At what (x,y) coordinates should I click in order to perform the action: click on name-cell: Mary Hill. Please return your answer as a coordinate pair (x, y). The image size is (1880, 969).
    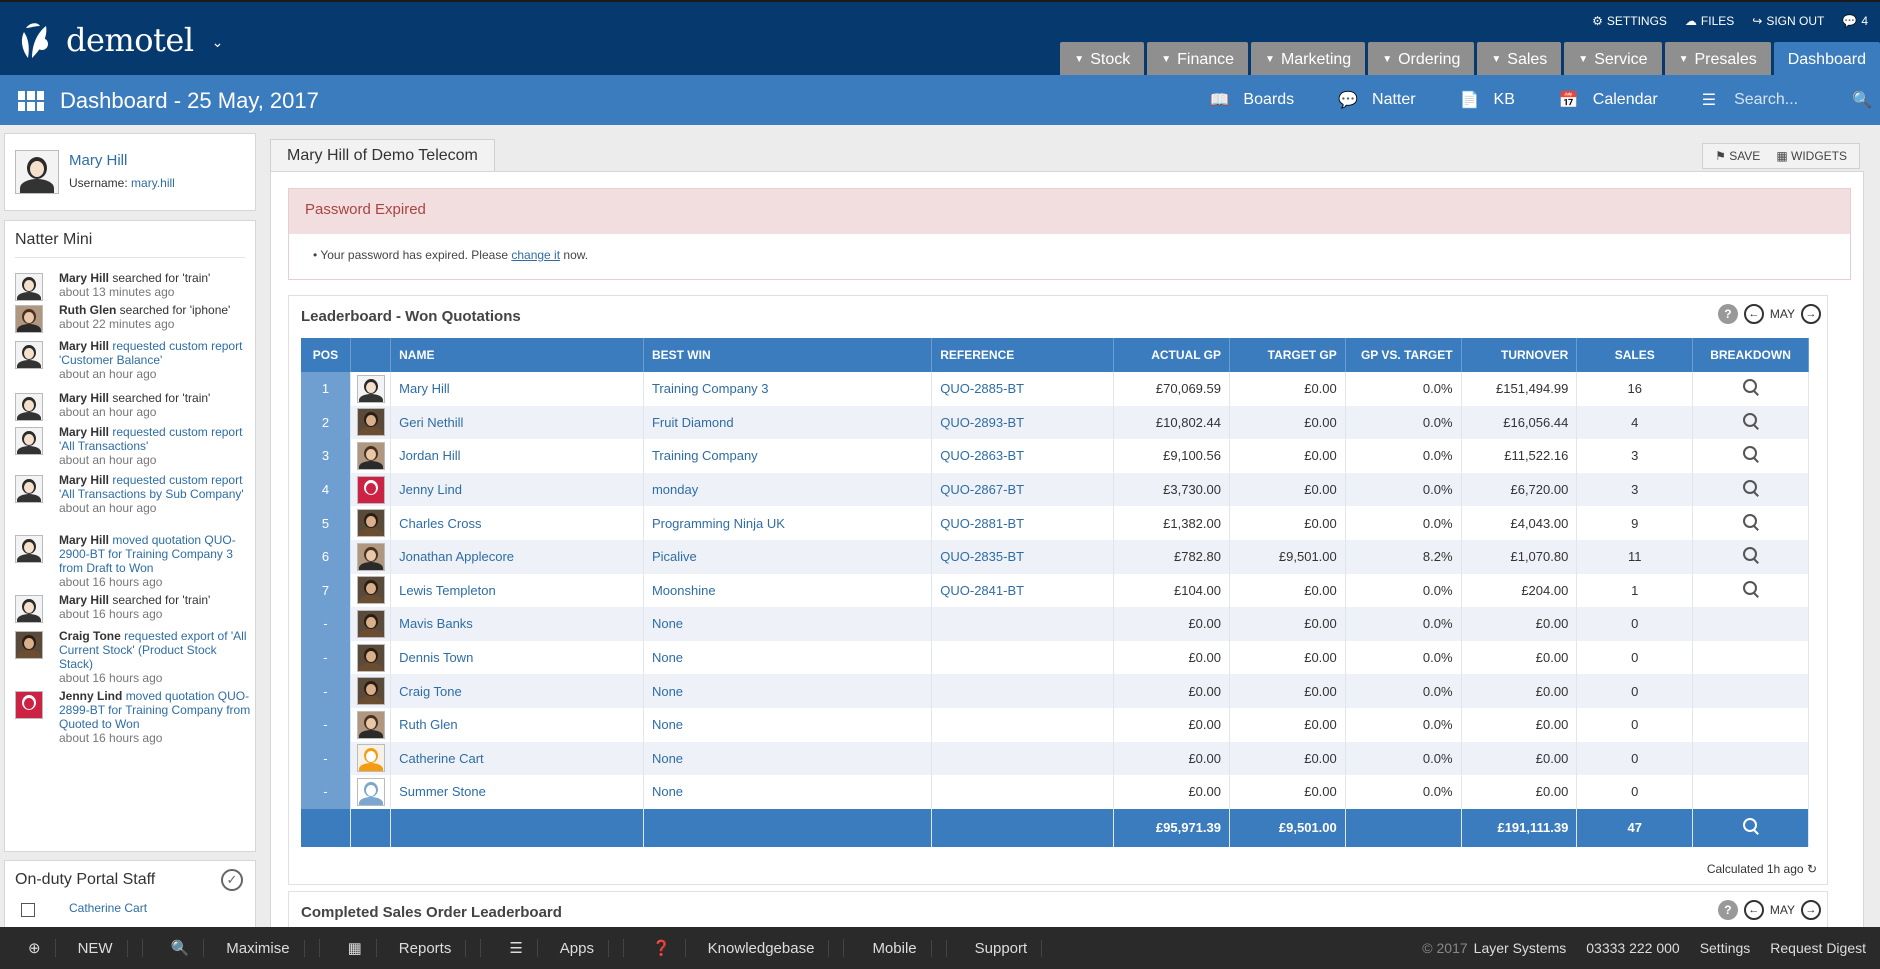
    Looking at the image, I should click on (517, 389).